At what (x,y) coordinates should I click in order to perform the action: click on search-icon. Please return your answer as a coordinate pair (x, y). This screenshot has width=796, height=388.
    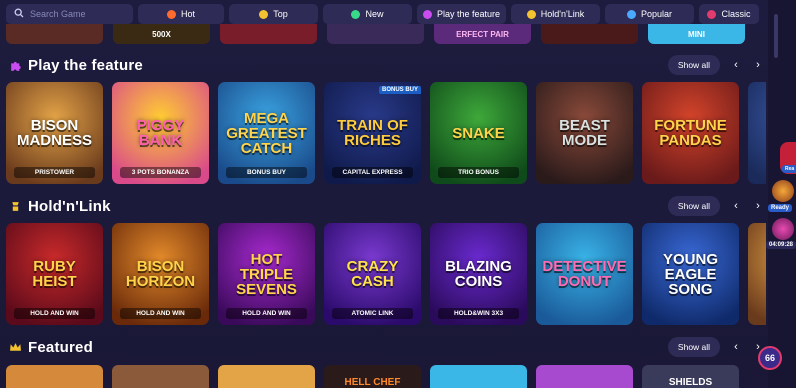
    Looking at the image, I should click on (19, 14).